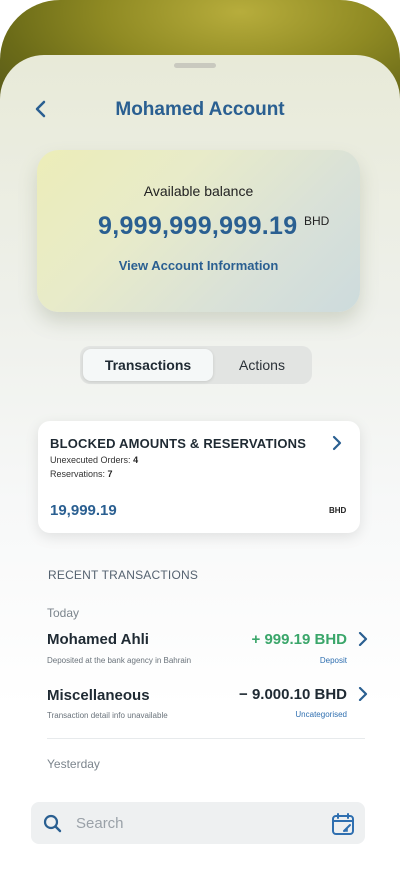 The width and height of the screenshot is (400, 870). I want to click on sheet-drag-handle, so click(195, 65).